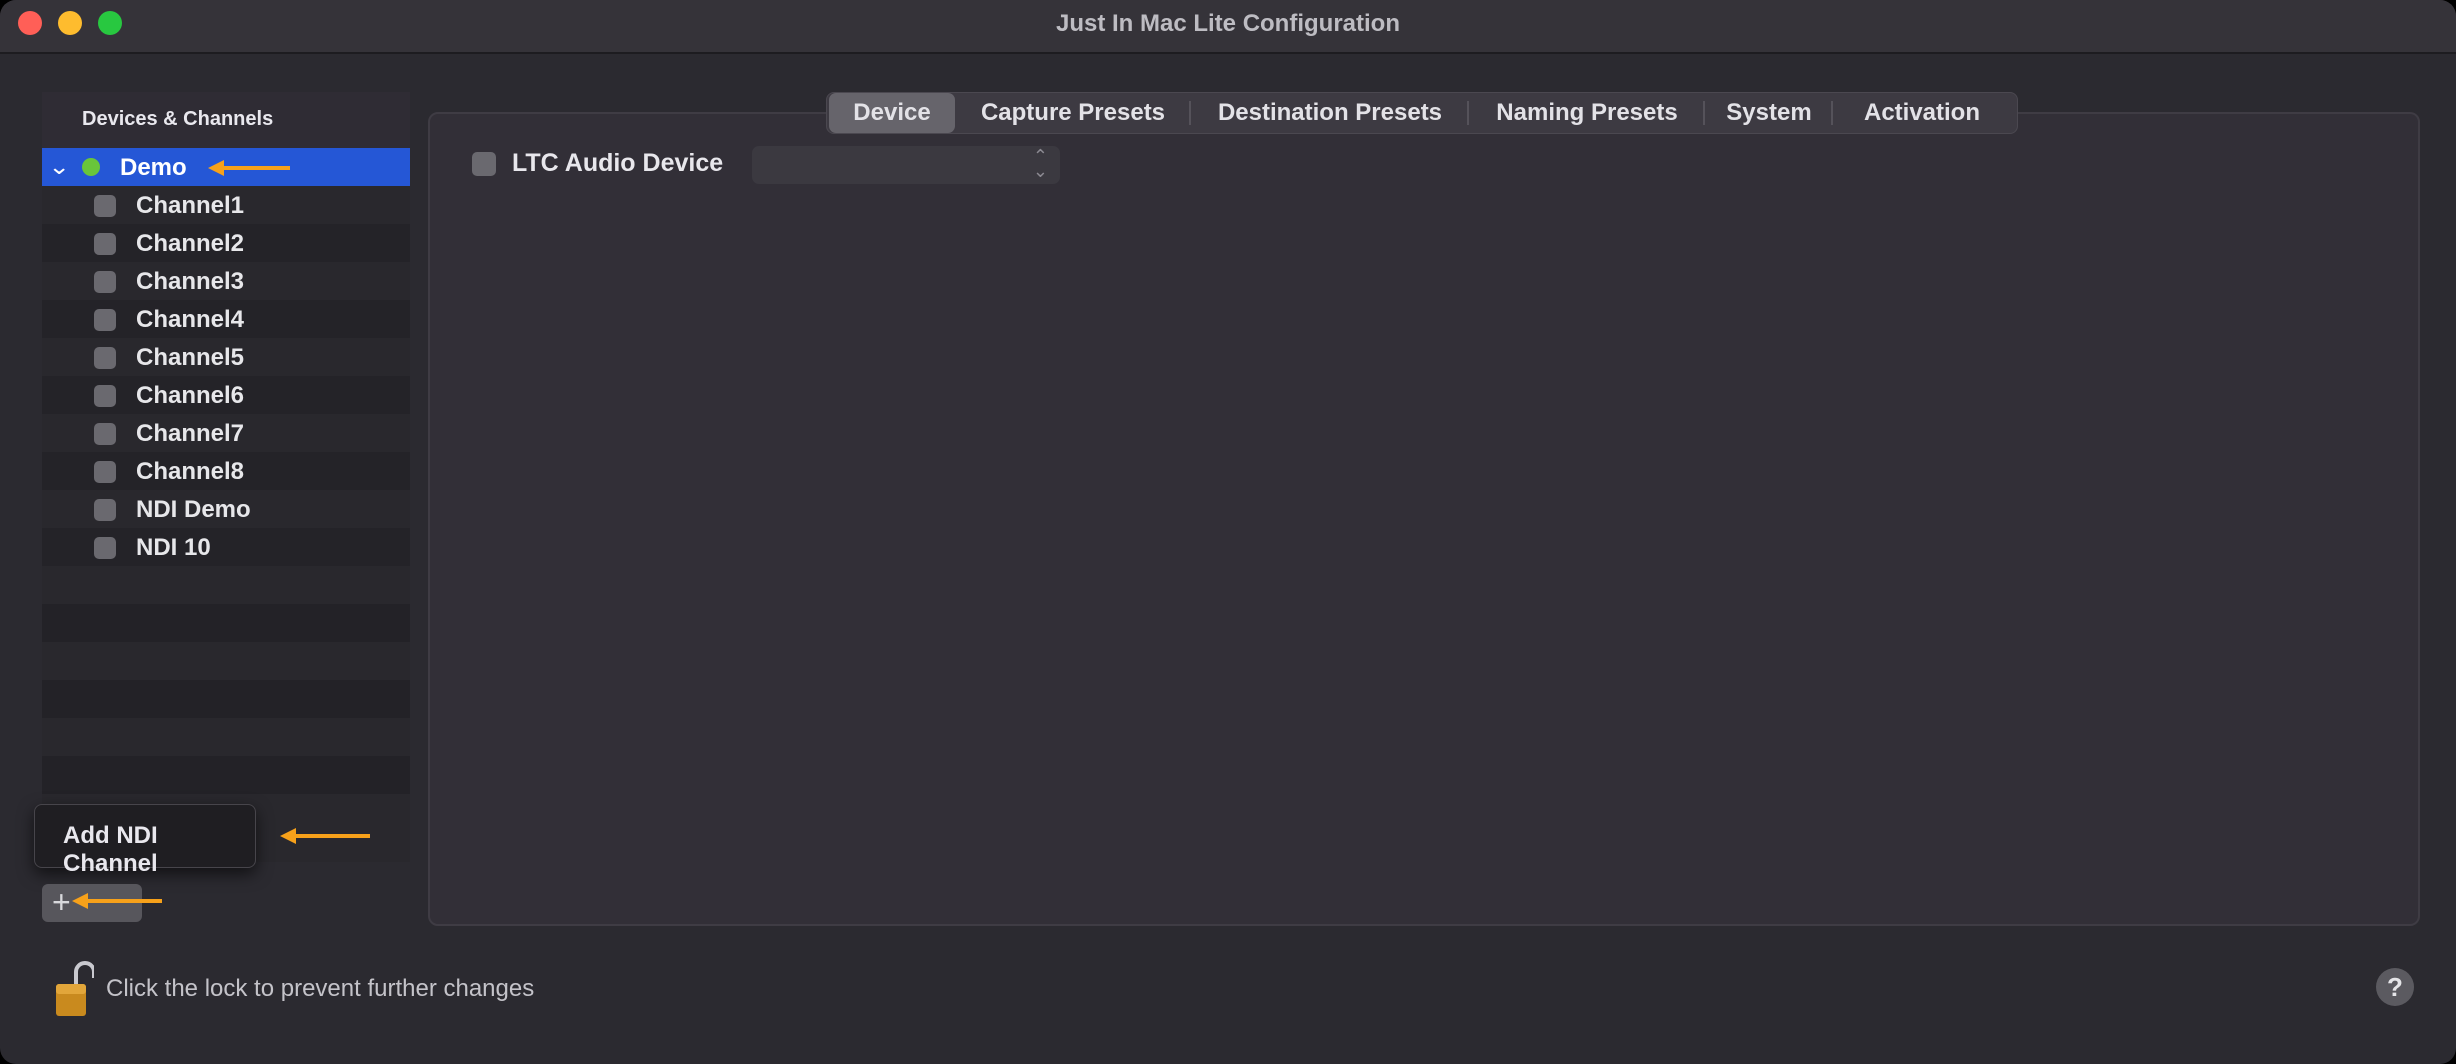  I want to click on tab-device: Device, so click(892, 113).